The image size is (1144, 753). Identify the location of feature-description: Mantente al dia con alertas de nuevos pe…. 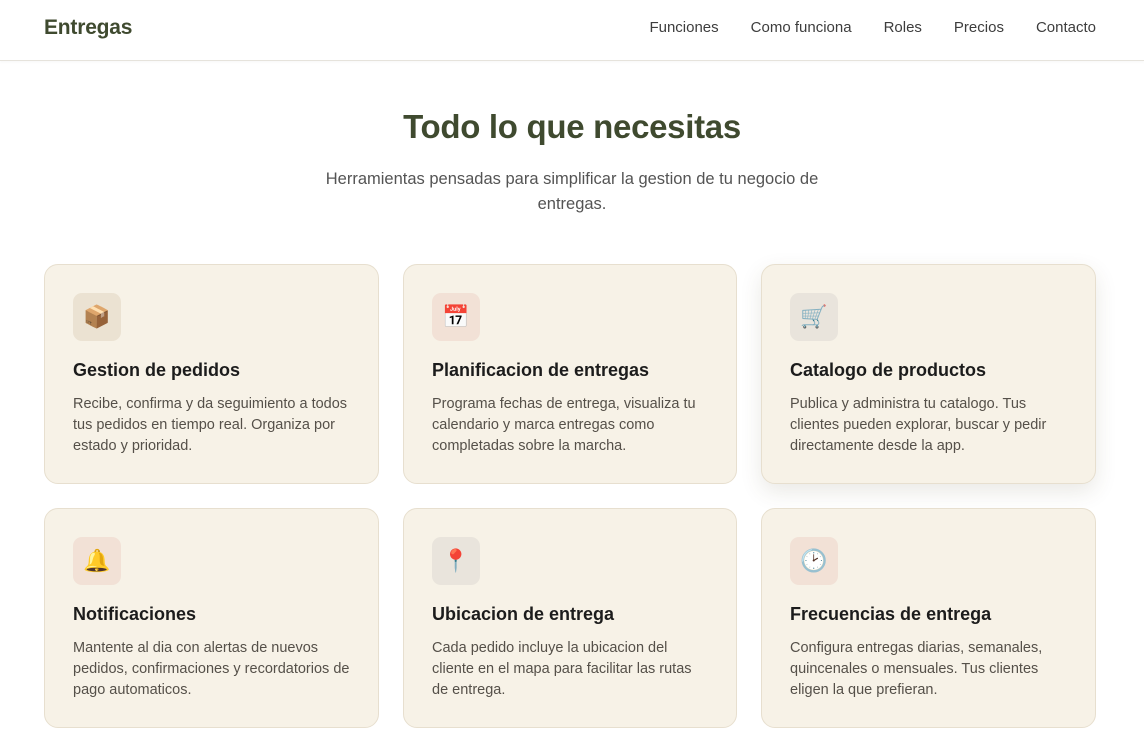
(211, 669).